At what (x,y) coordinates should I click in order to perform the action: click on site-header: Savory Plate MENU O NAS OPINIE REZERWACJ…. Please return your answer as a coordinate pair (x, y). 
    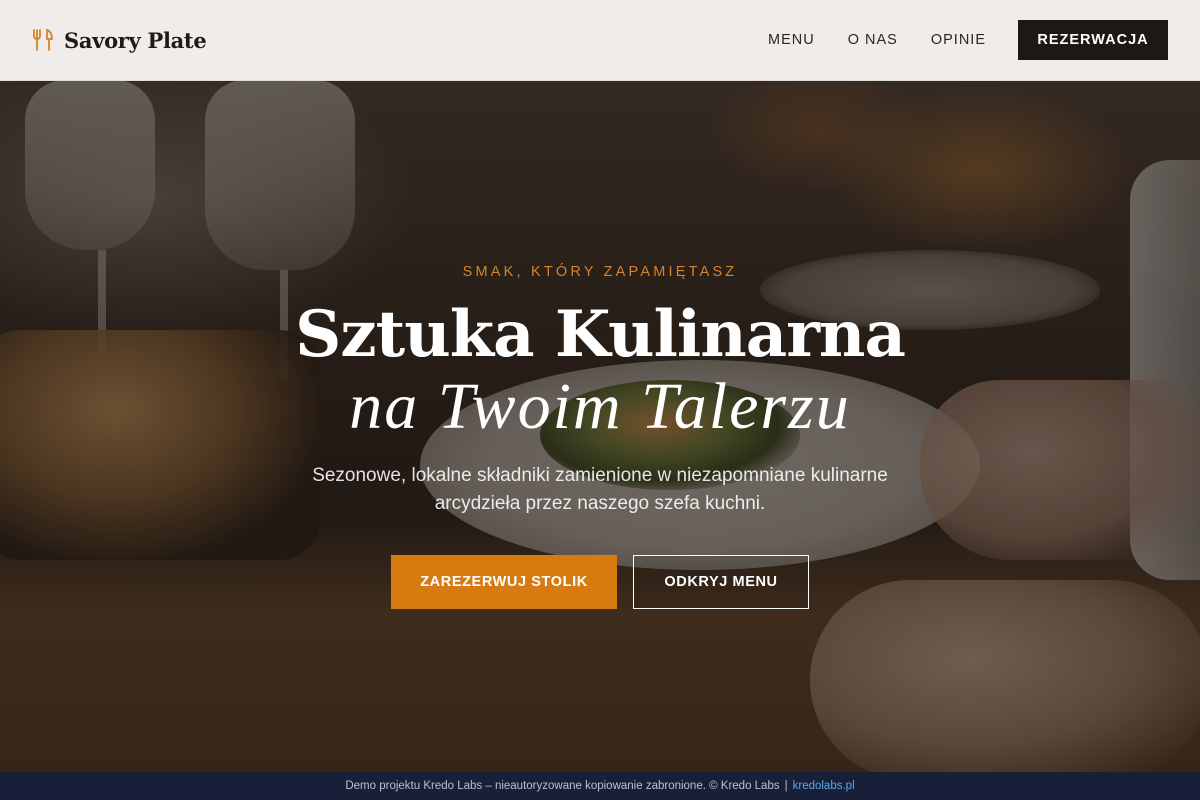
    Looking at the image, I should click on (600, 40).